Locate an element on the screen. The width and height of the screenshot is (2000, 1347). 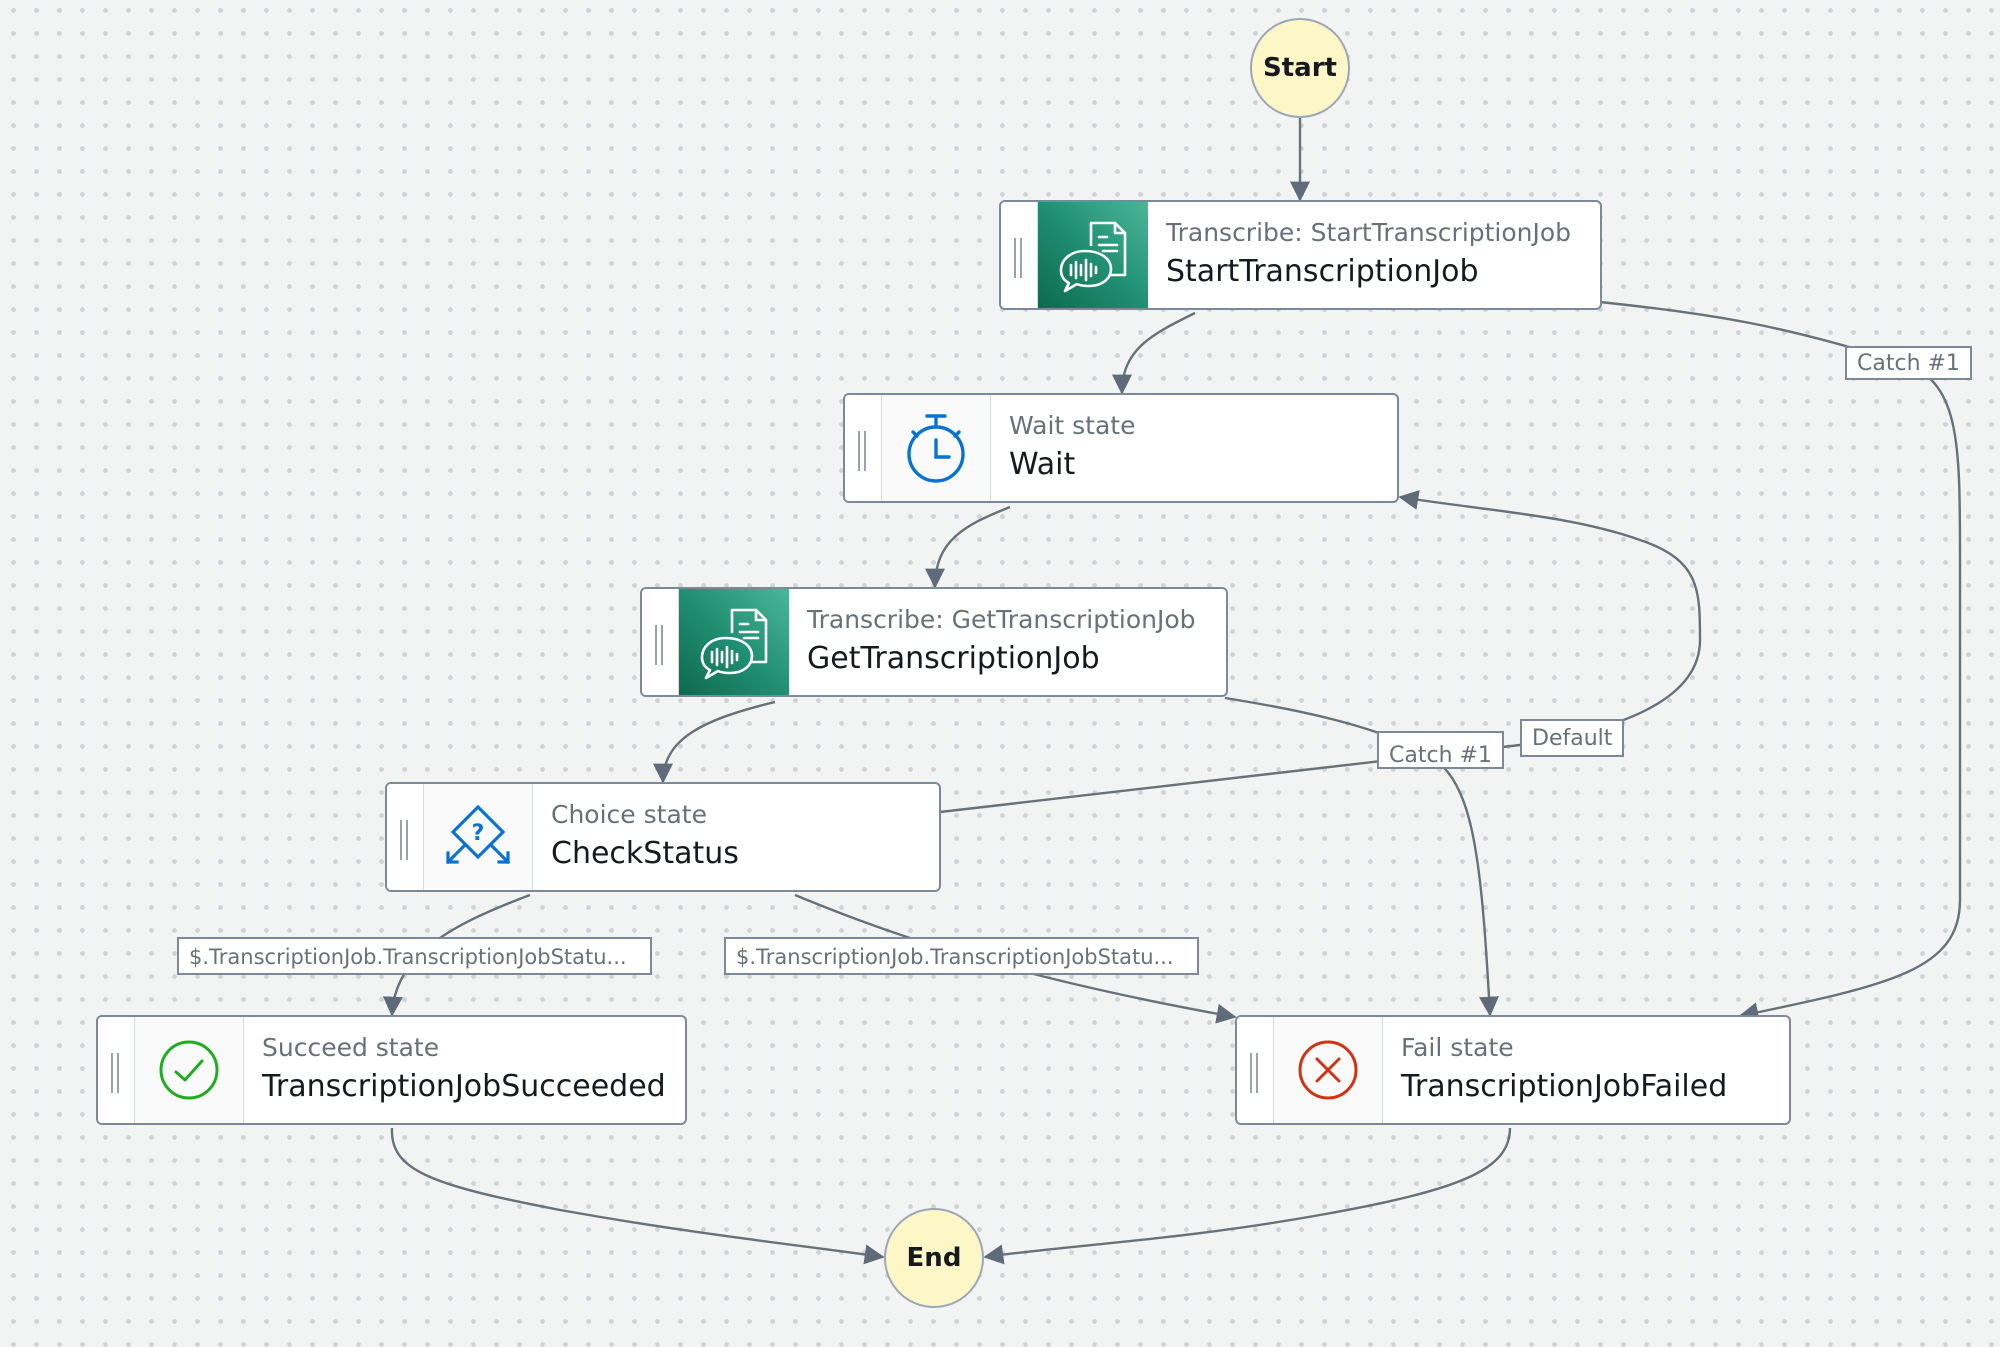
end-label: End is located at coordinates (934, 1258).